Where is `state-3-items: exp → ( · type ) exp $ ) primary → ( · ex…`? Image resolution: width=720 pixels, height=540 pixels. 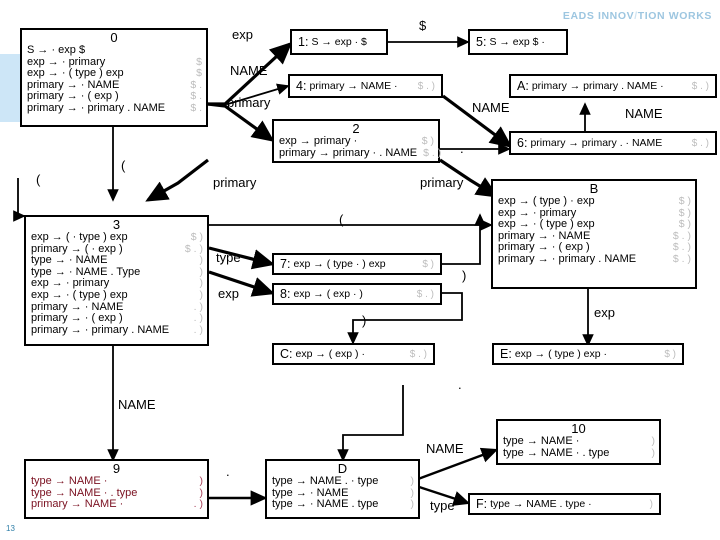 state-3-items: exp → ( · type ) exp $ ) primary → ( · ex… is located at coordinates (116, 284).